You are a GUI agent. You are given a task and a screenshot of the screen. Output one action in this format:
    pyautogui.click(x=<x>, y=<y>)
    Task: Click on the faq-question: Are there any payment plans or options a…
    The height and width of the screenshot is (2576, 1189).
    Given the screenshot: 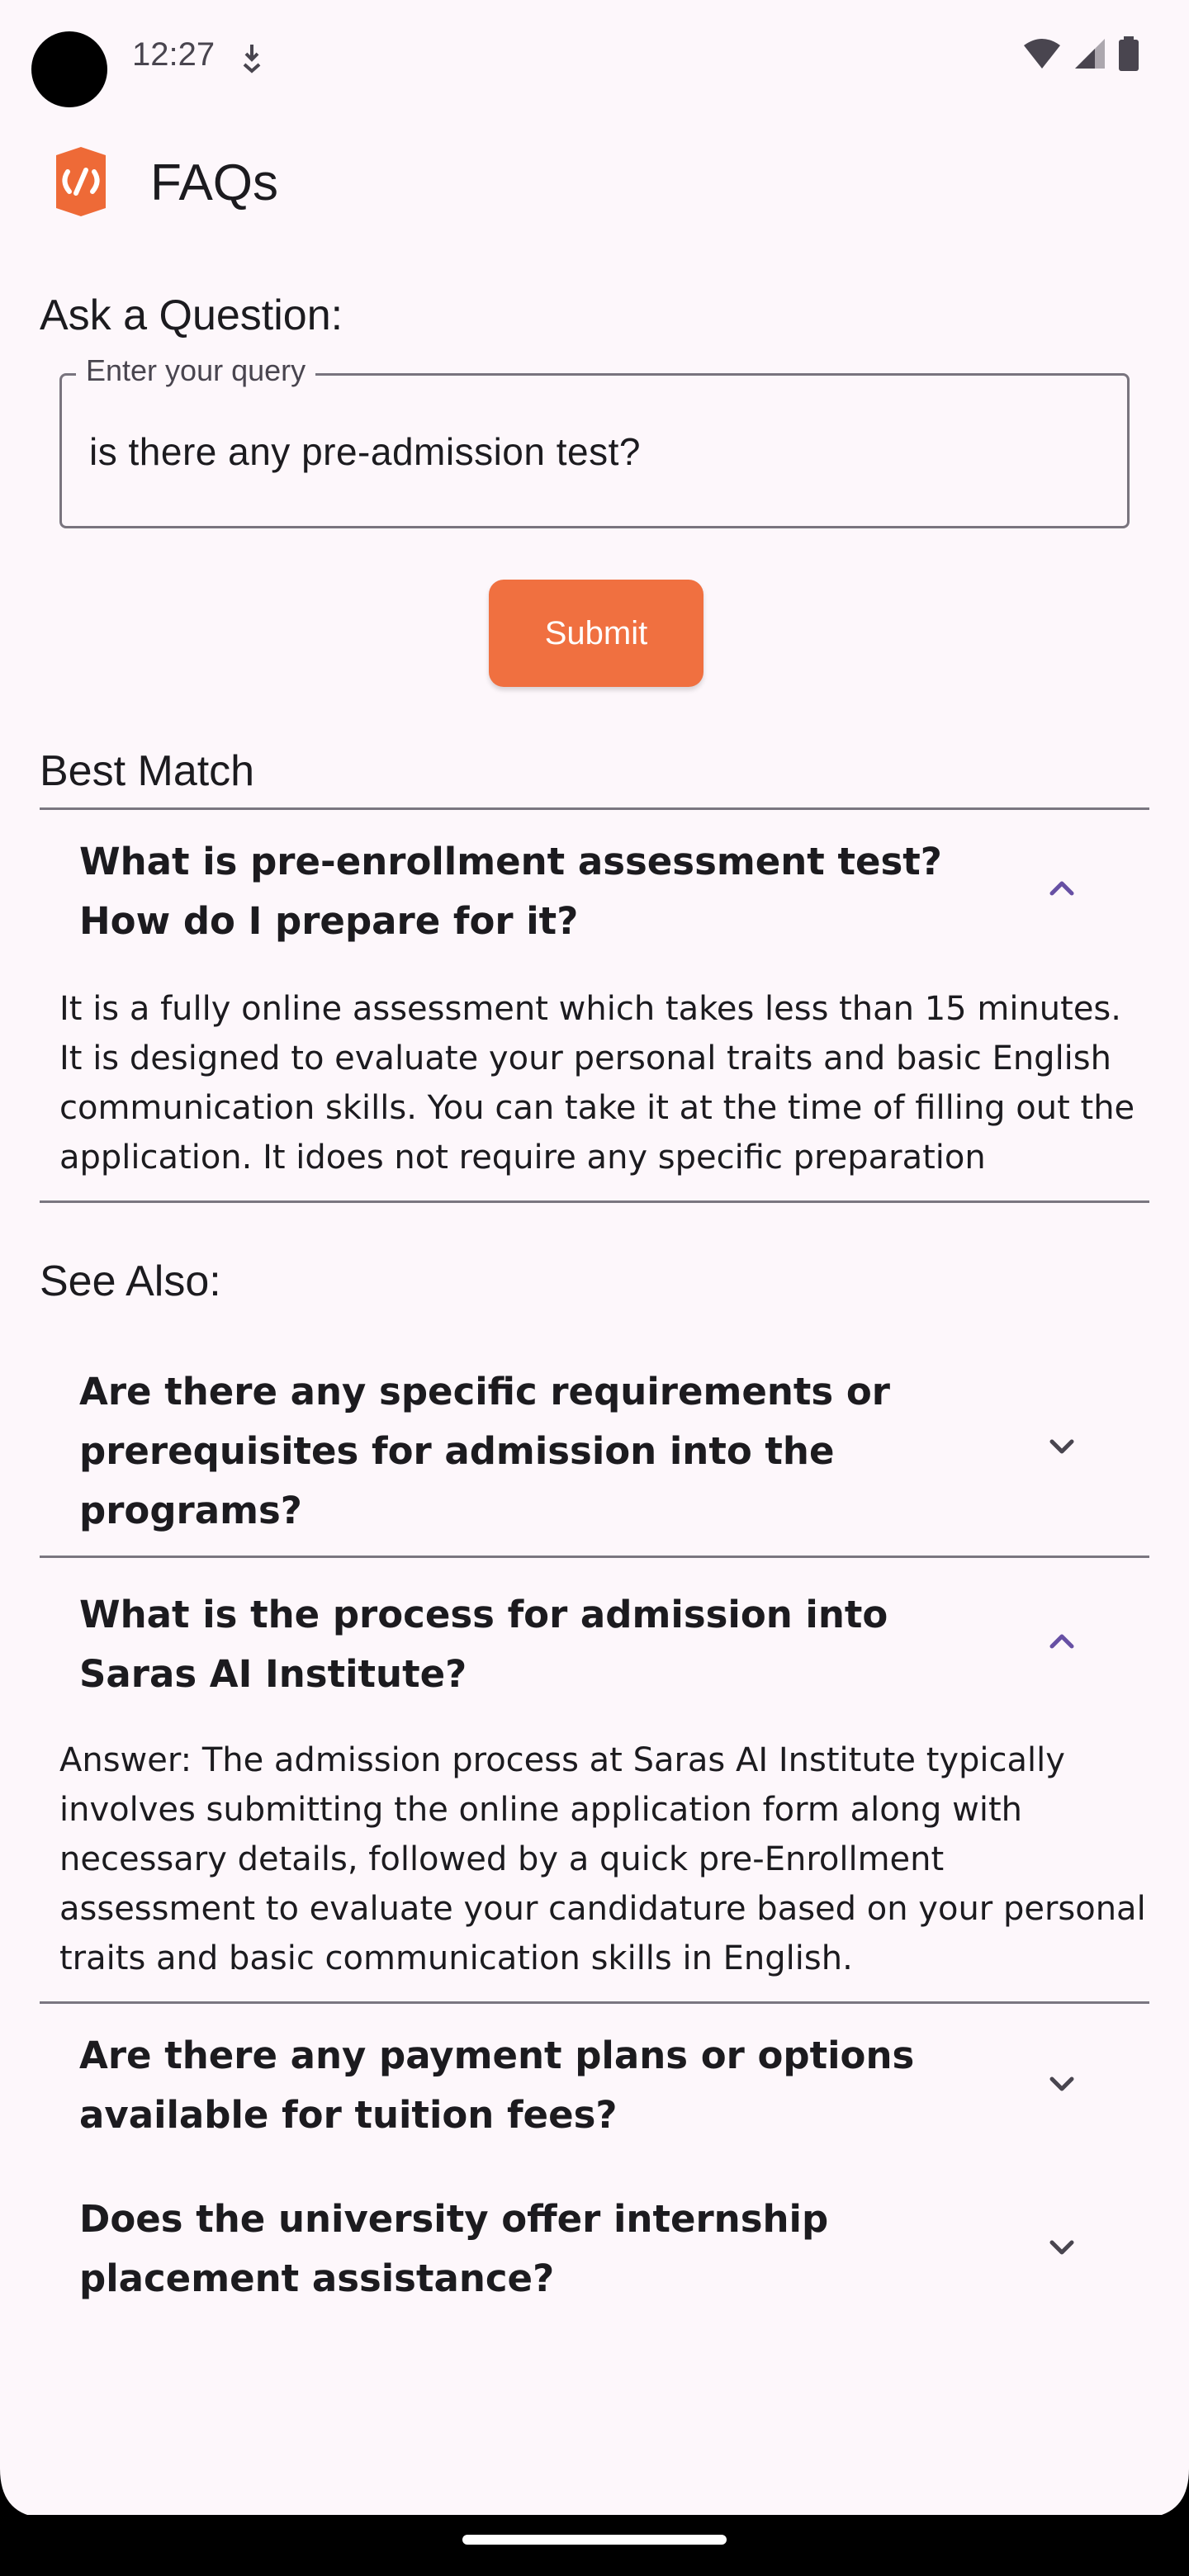 What is the action you would take?
    pyautogui.click(x=545, y=2085)
    